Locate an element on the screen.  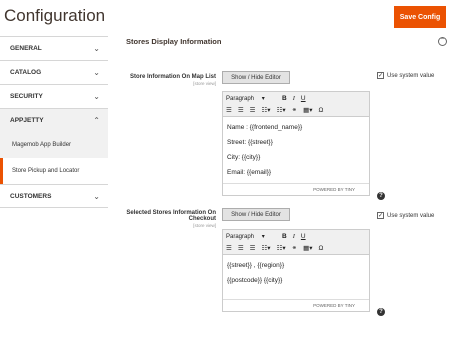
sidebar-item-appjetty: APPJETTY ⌃ is located at coordinates (54, 120).